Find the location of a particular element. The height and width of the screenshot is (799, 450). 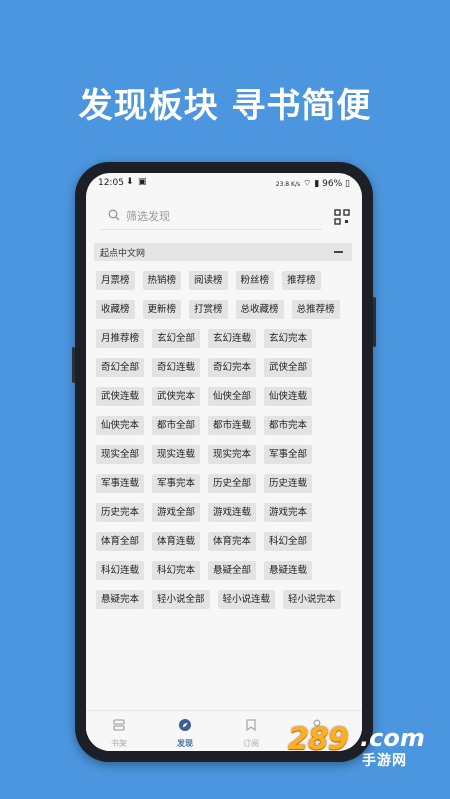

category-tag: 玄幻完本 is located at coordinates (288, 338).